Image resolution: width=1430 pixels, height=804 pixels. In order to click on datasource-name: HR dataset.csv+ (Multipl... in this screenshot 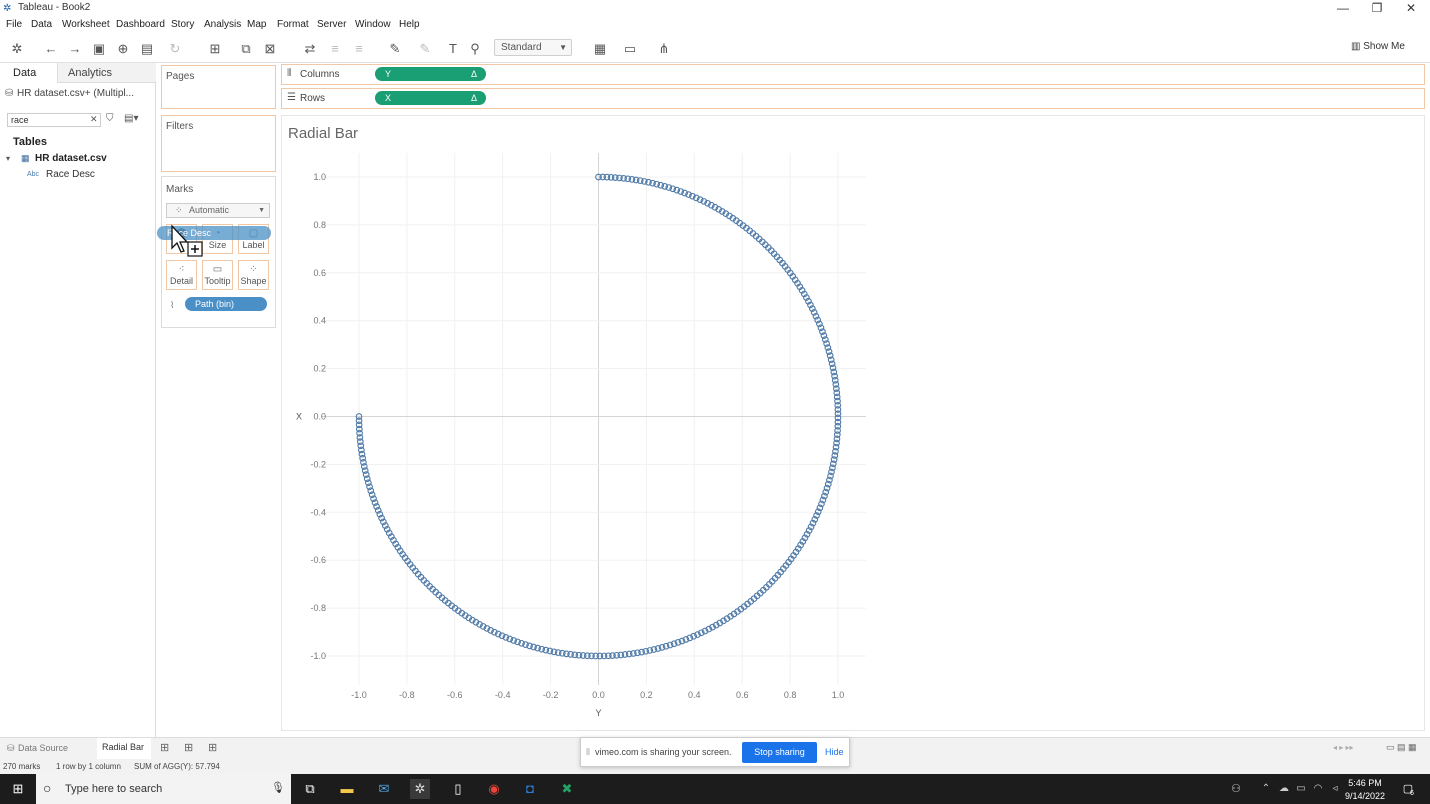, I will do `click(75, 93)`.